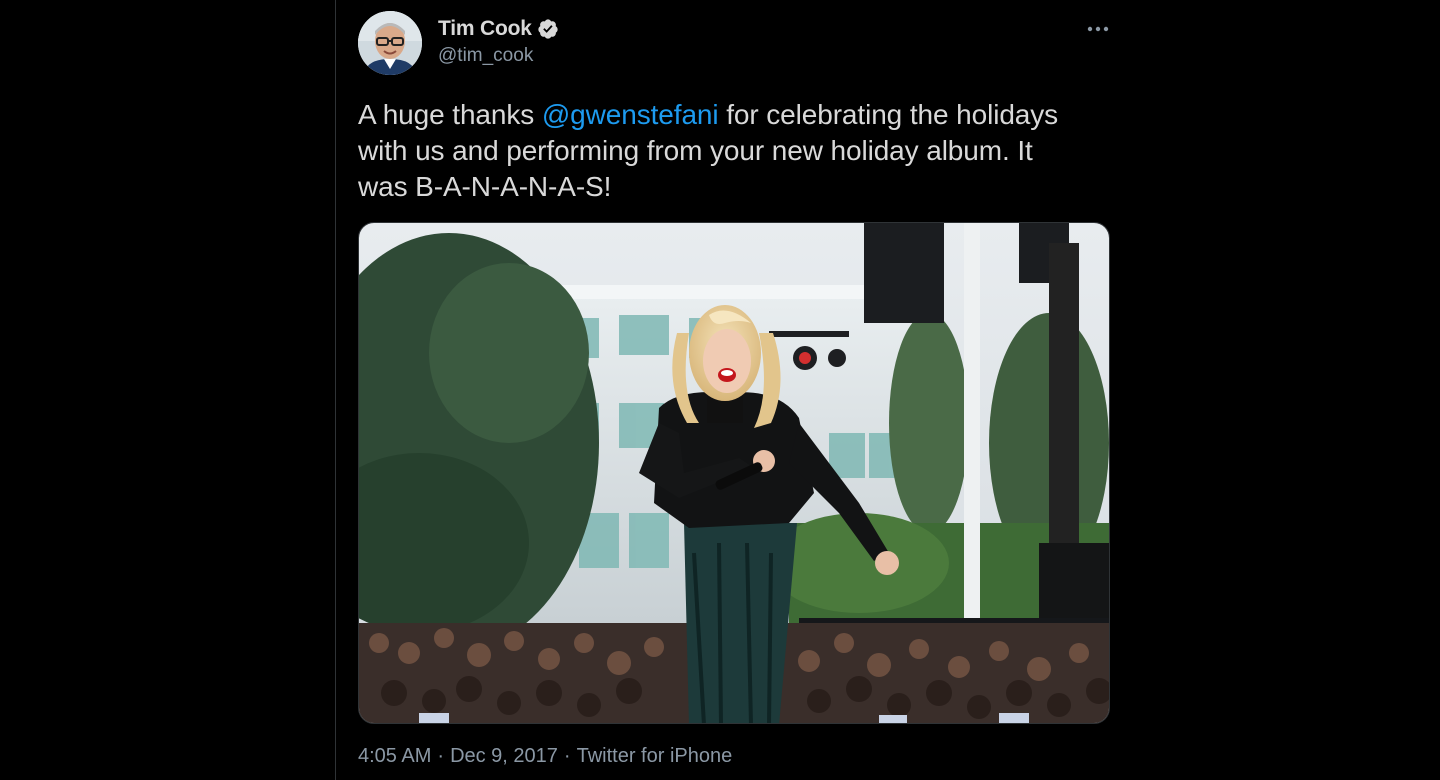 This screenshot has width=1440, height=780. I want to click on name-row: Tim Cook, so click(498, 29).